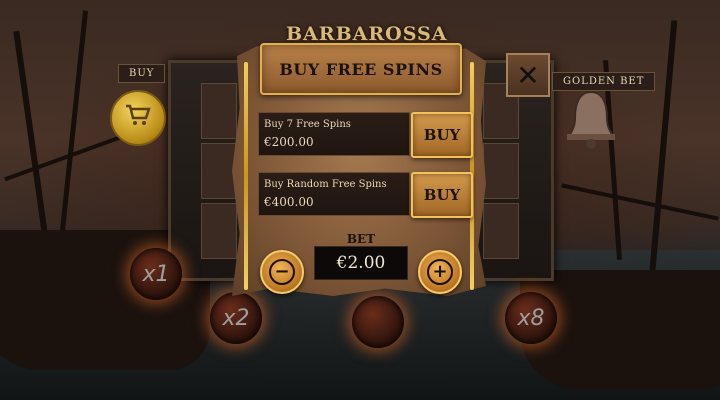 This screenshot has height=400, width=720. Describe the element at coordinates (361, 239) in the screenshot. I see `bet-label: BET` at that location.